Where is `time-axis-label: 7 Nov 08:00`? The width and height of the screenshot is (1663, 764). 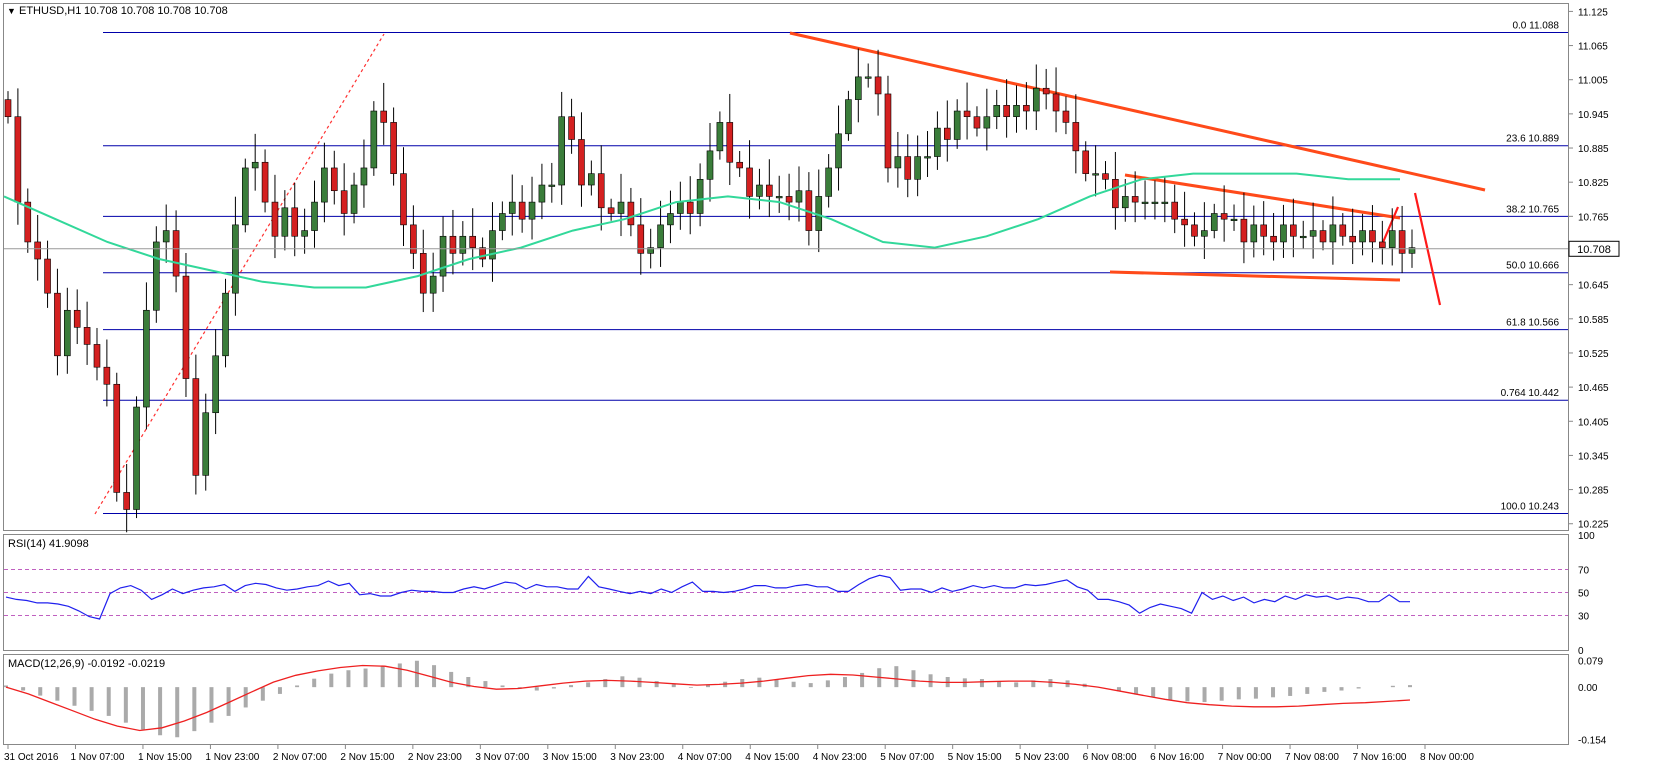
time-axis-label: 7 Nov 08:00 is located at coordinates (1312, 757).